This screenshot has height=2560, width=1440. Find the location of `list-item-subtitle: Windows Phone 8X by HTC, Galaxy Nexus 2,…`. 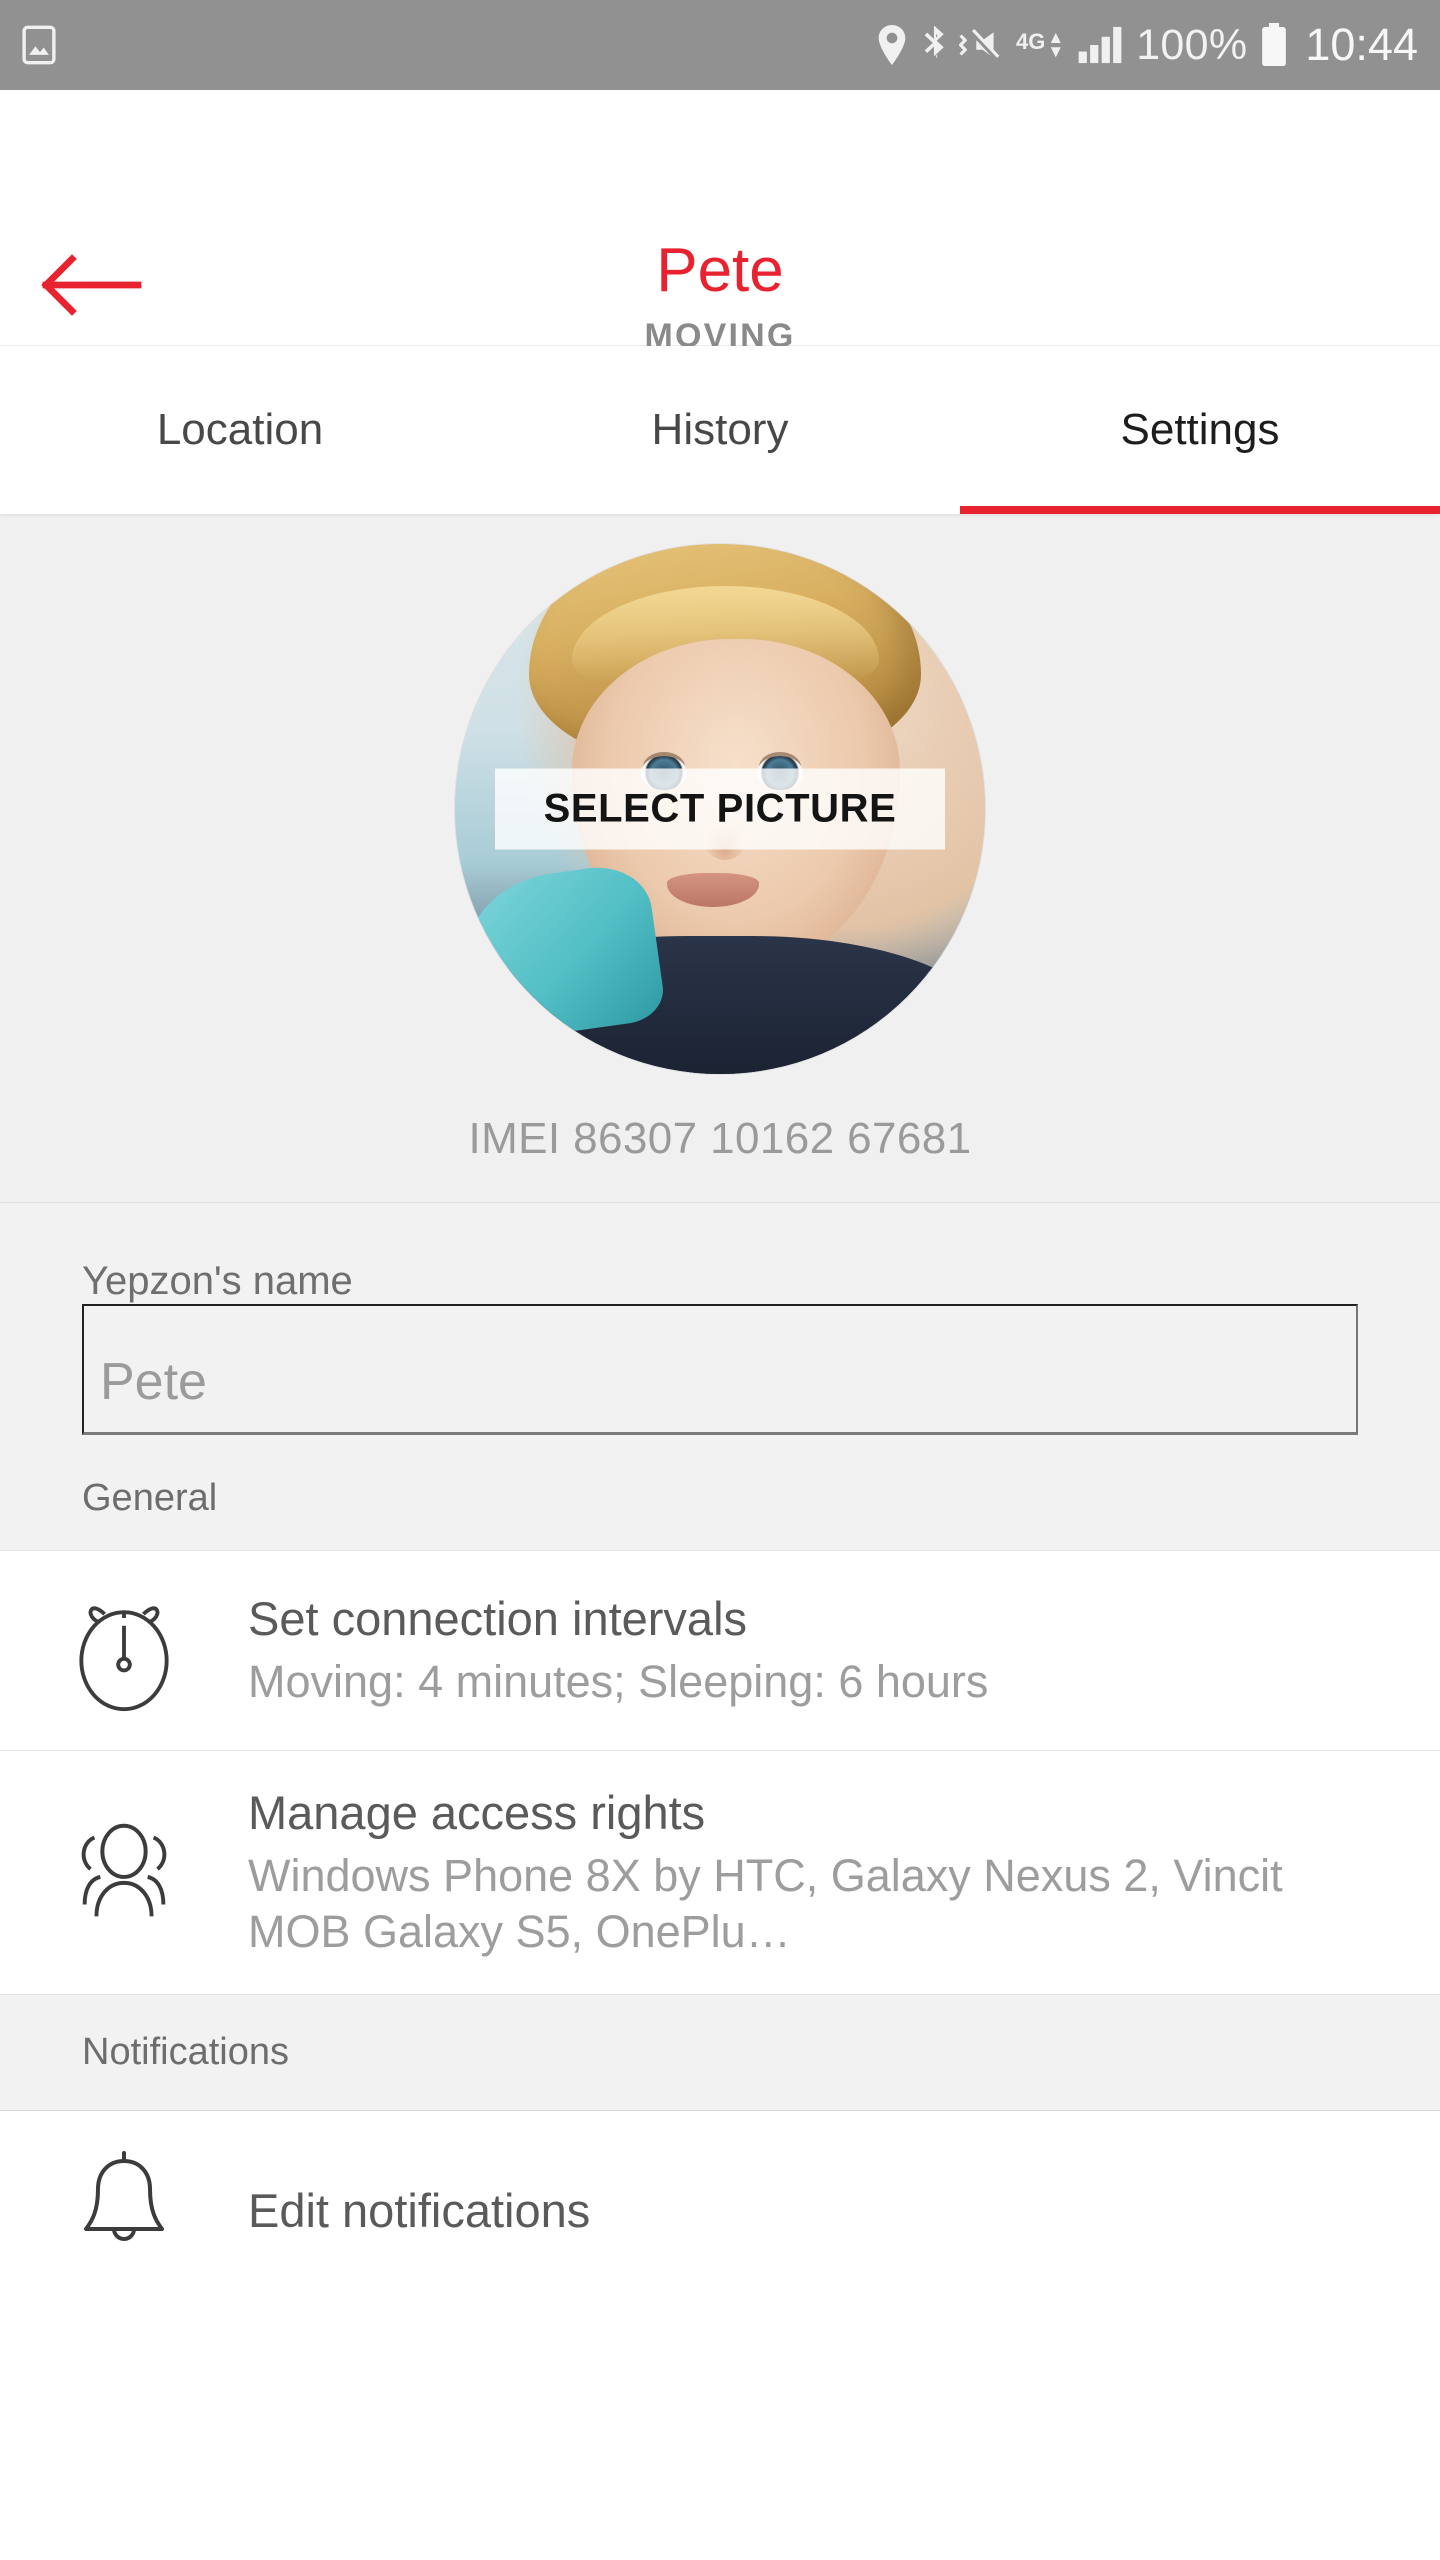

list-item-subtitle: Windows Phone 8X by HTC, Galaxy Nexus 2,… is located at coordinates (765, 1904).